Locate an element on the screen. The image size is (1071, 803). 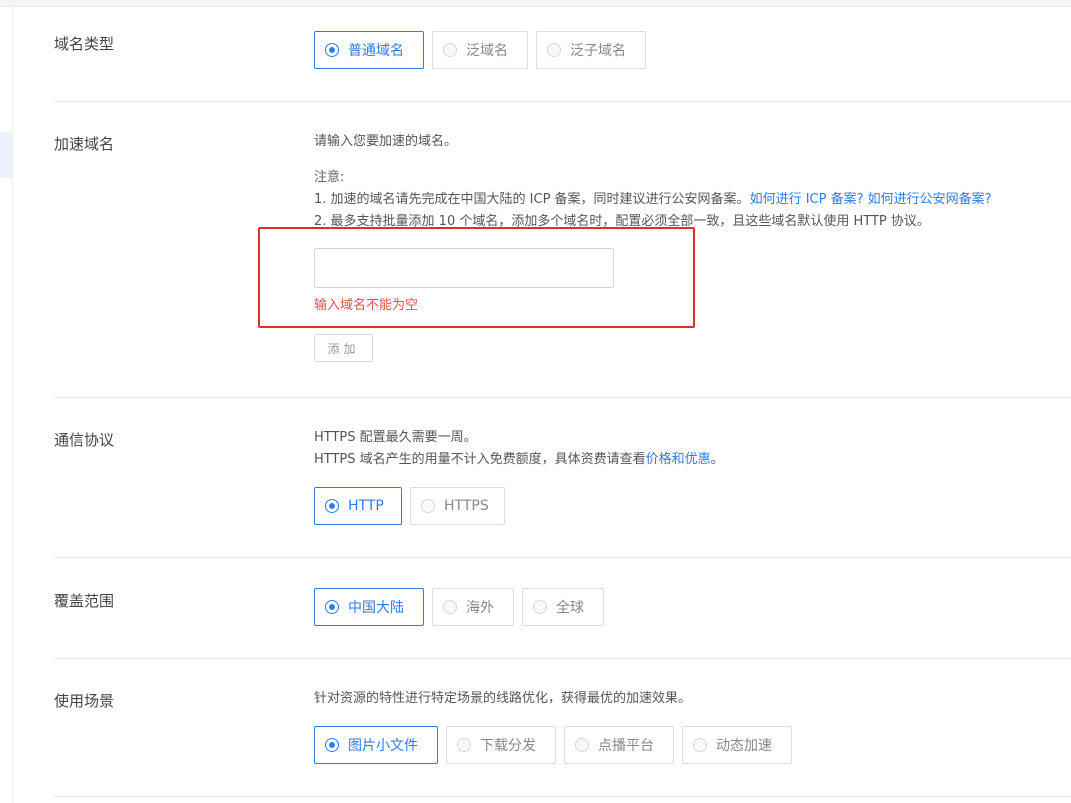
note-title: 注意: is located at coordinates (329, 177).